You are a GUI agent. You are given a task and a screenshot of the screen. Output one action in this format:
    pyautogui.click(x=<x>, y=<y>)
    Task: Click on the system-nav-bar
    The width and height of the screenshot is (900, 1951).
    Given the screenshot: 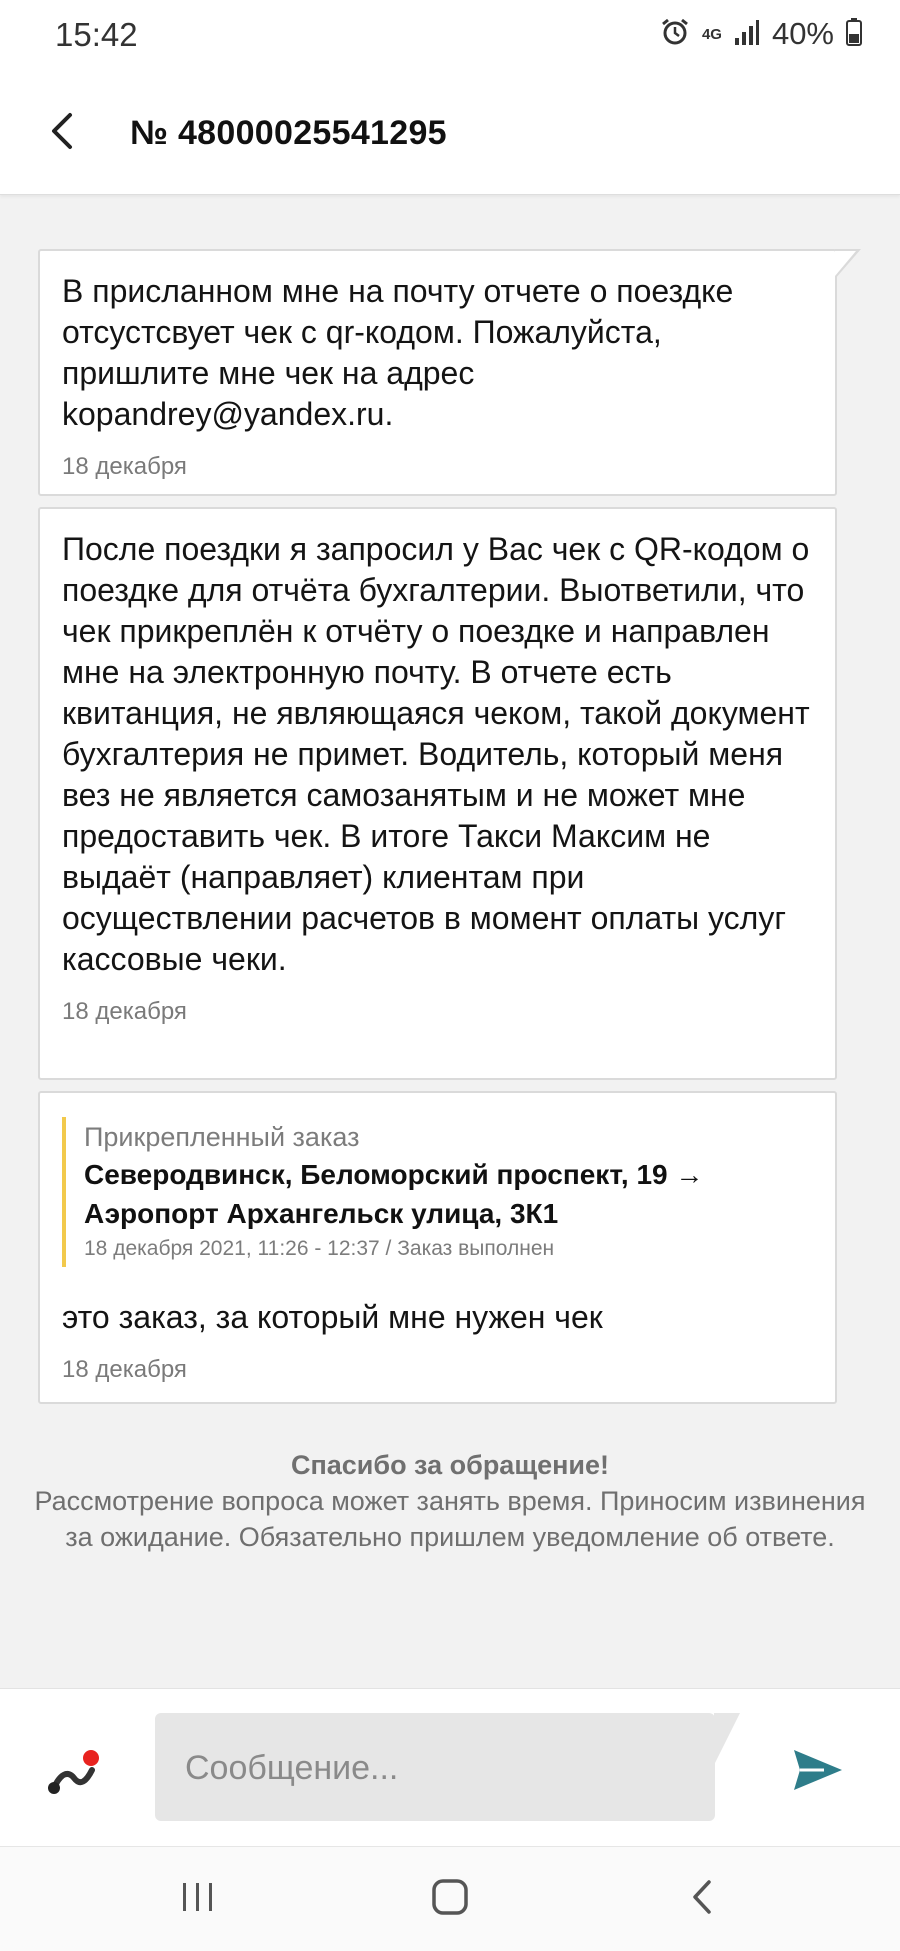 What is the action you would take?
    pyautogui.click(x=450, y=1898)
    